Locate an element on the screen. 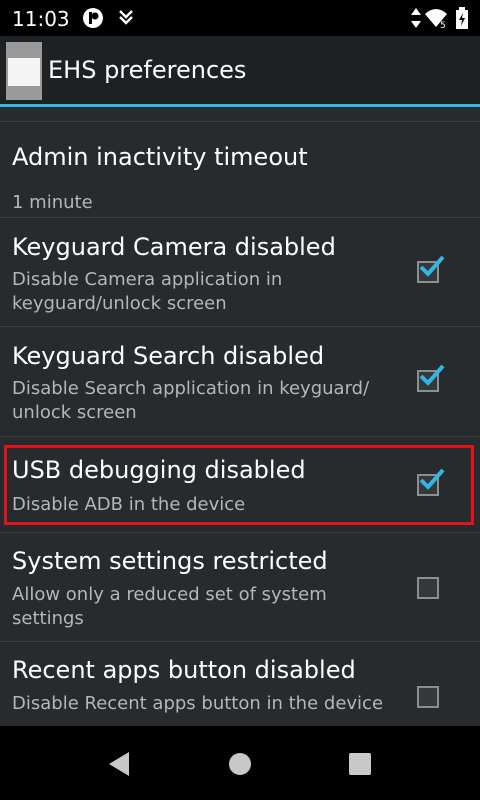 The image size is (480, 800). navigation-bar is located at coordinates (240, 763).